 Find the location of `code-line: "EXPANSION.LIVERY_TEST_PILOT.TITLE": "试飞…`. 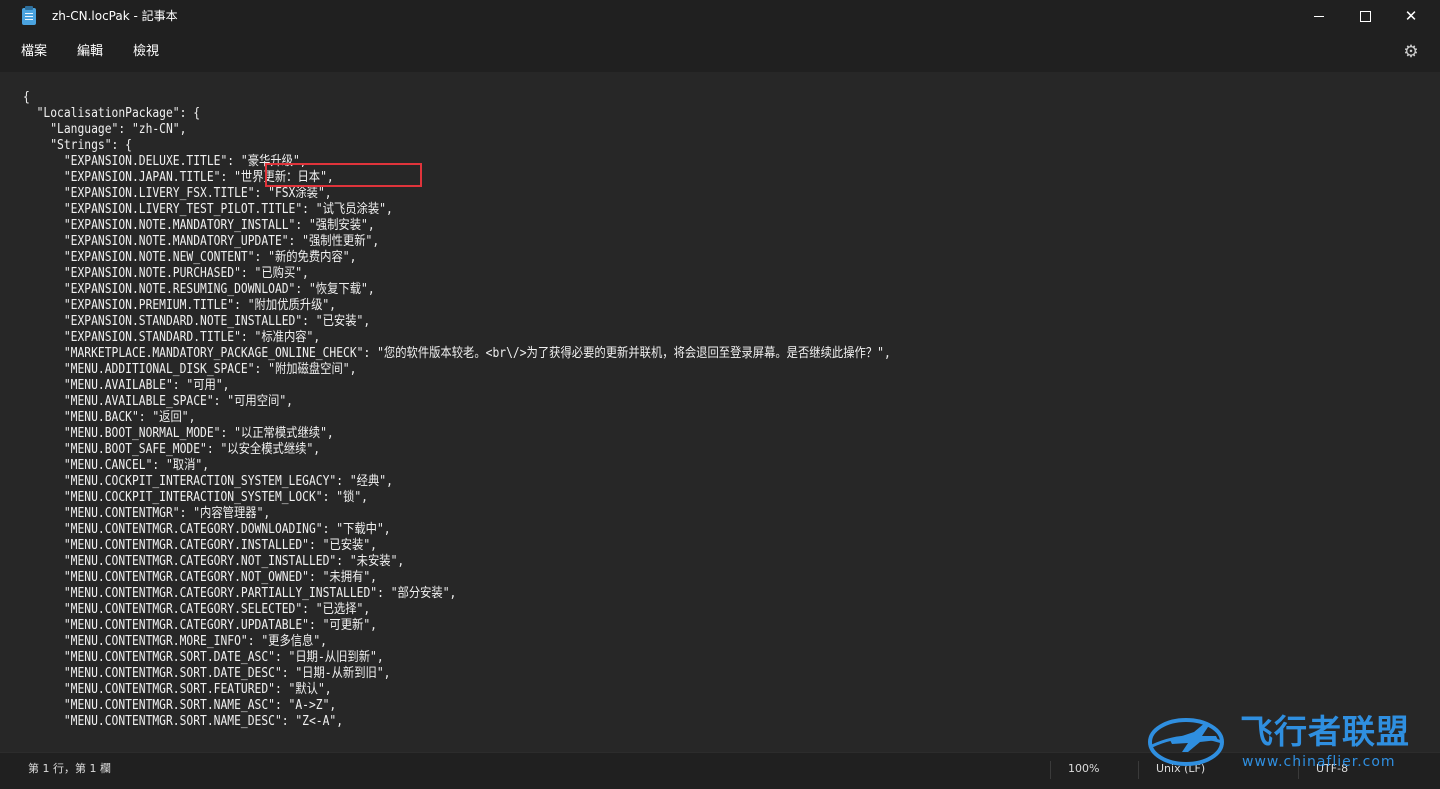

code-line: "EXPANSION.LIVERY_TEST_PILOT.TITLE": "试飞… is located at coordinates (457, 210).